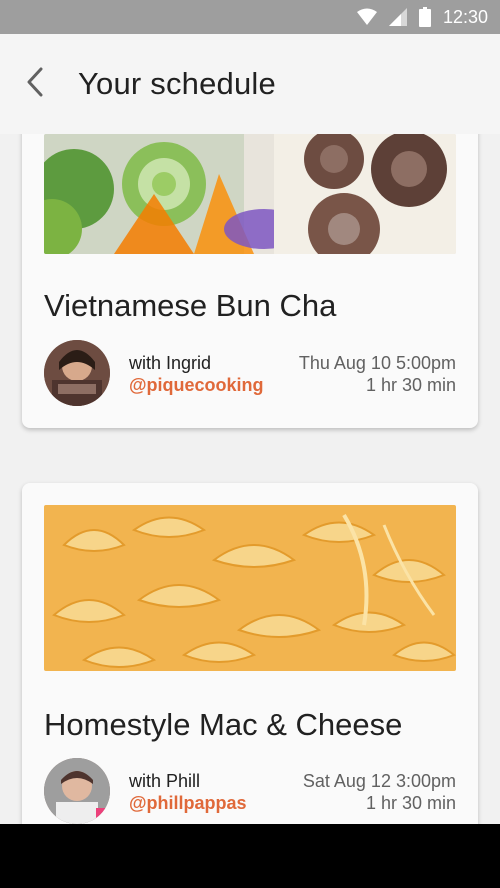  I want to click on wifi-icon, so click(366, 17).